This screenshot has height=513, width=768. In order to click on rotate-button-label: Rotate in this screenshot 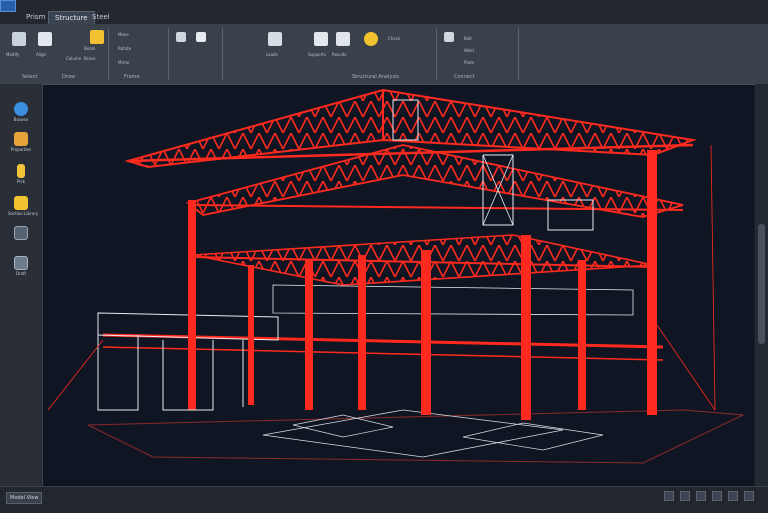, I will do `click(124, 48)`.